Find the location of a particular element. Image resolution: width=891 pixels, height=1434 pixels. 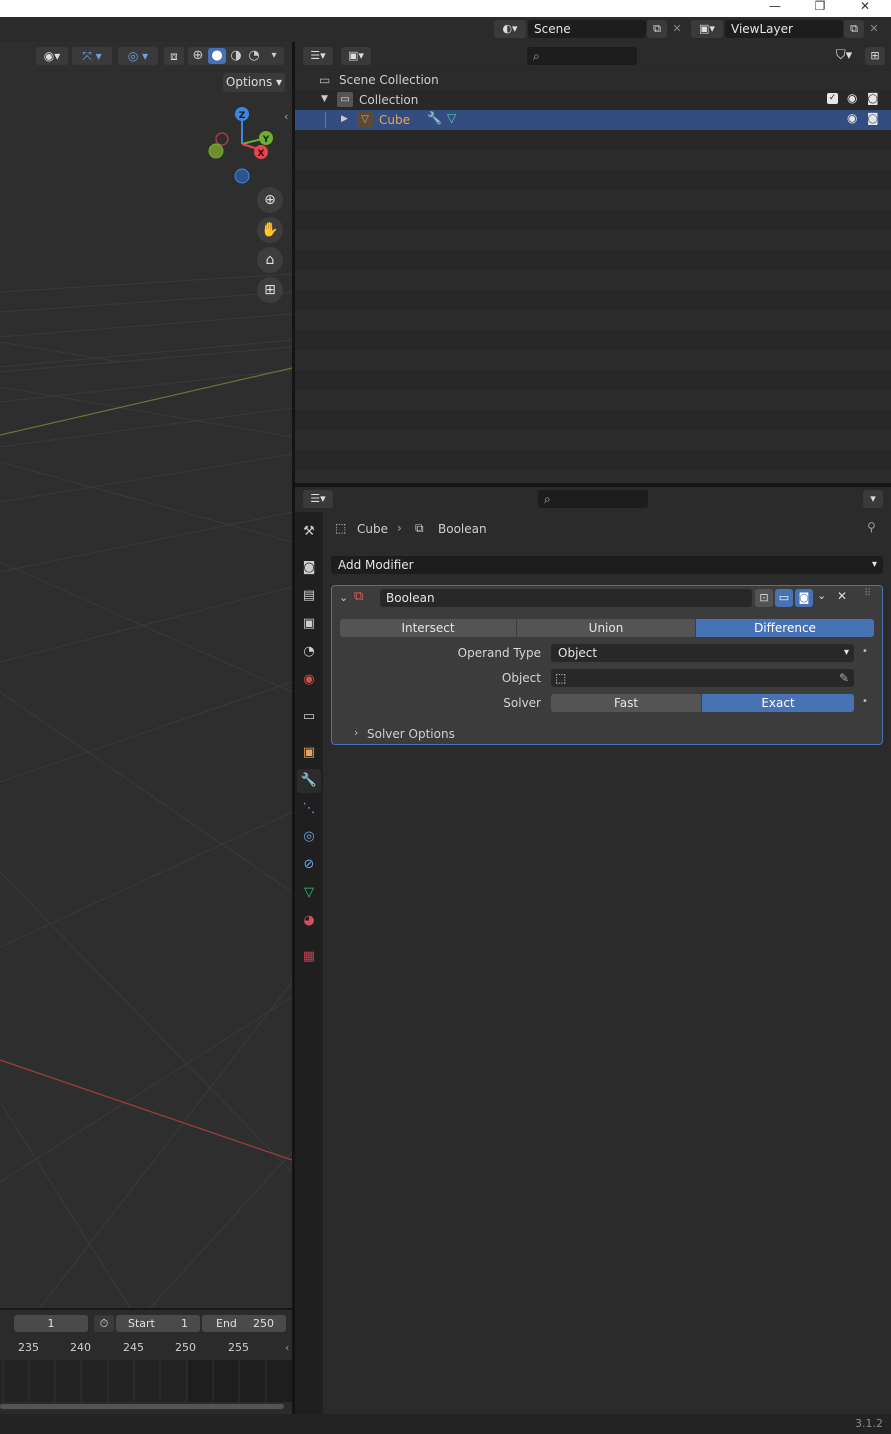

add-modifier-dropdown: Add Modifier ▾ is located at coordinates (607, 565).